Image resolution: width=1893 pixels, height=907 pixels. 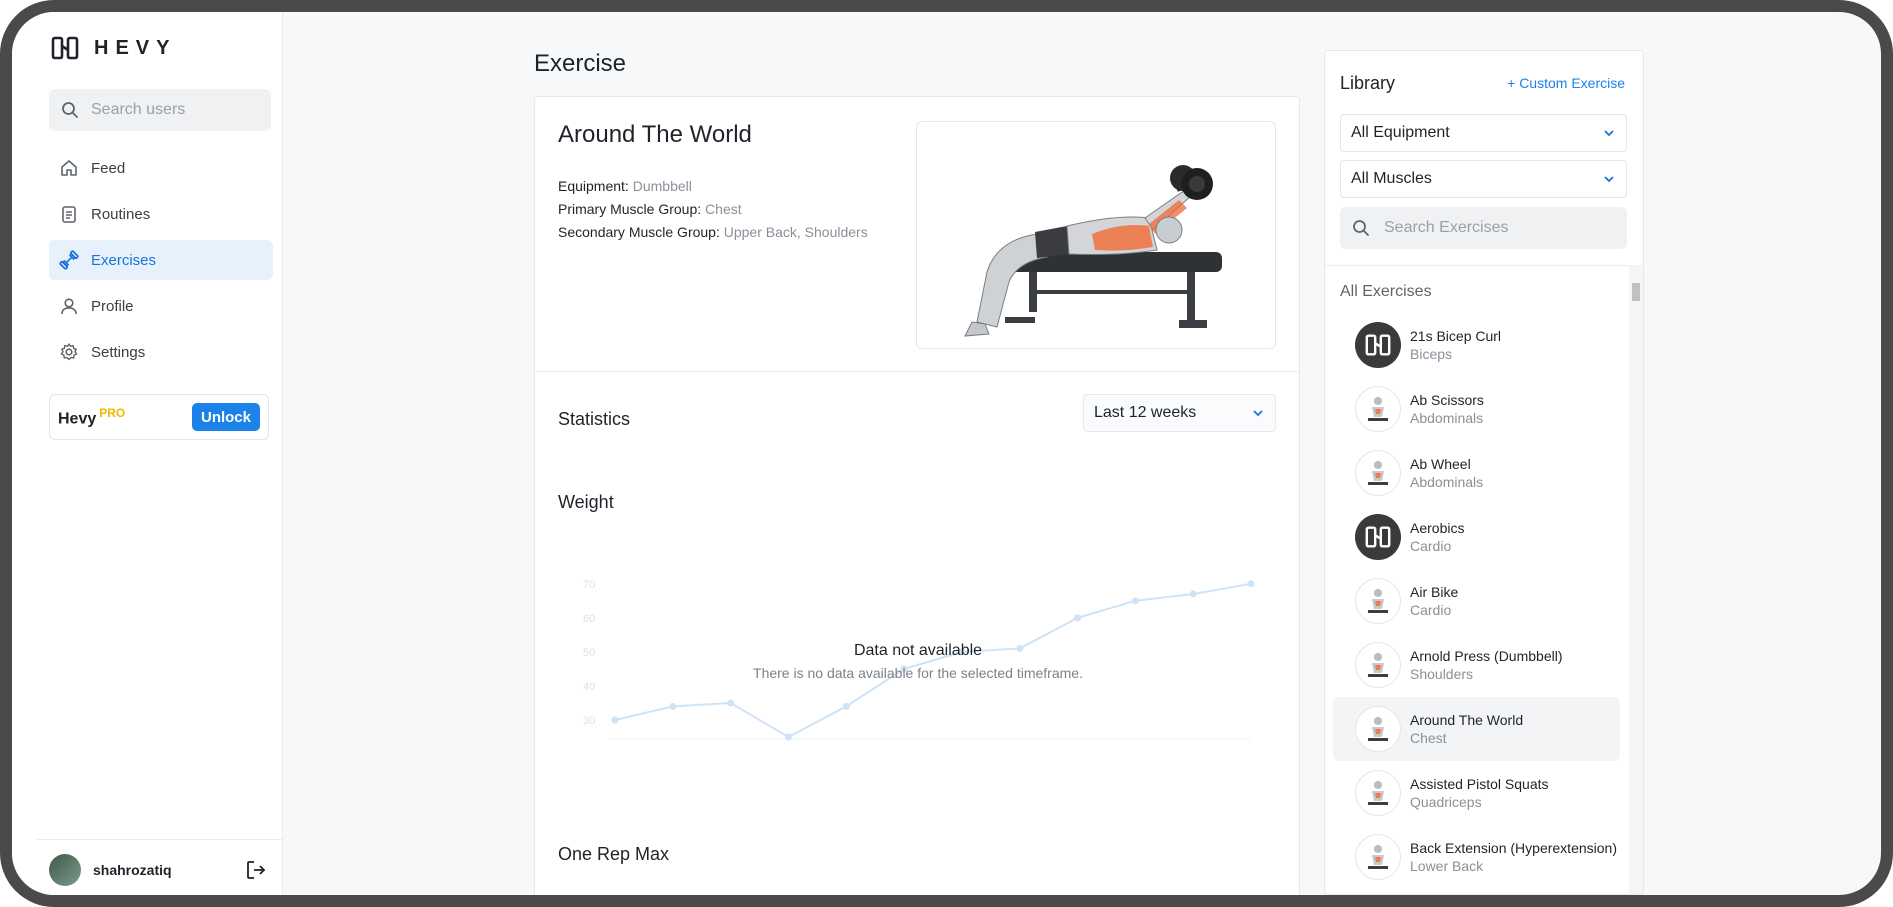 What do you see at coordinates (1483, 179) in the screenshot?
I see `muscles-filter-select: All Muscles` at bounding box center [1483, 179].